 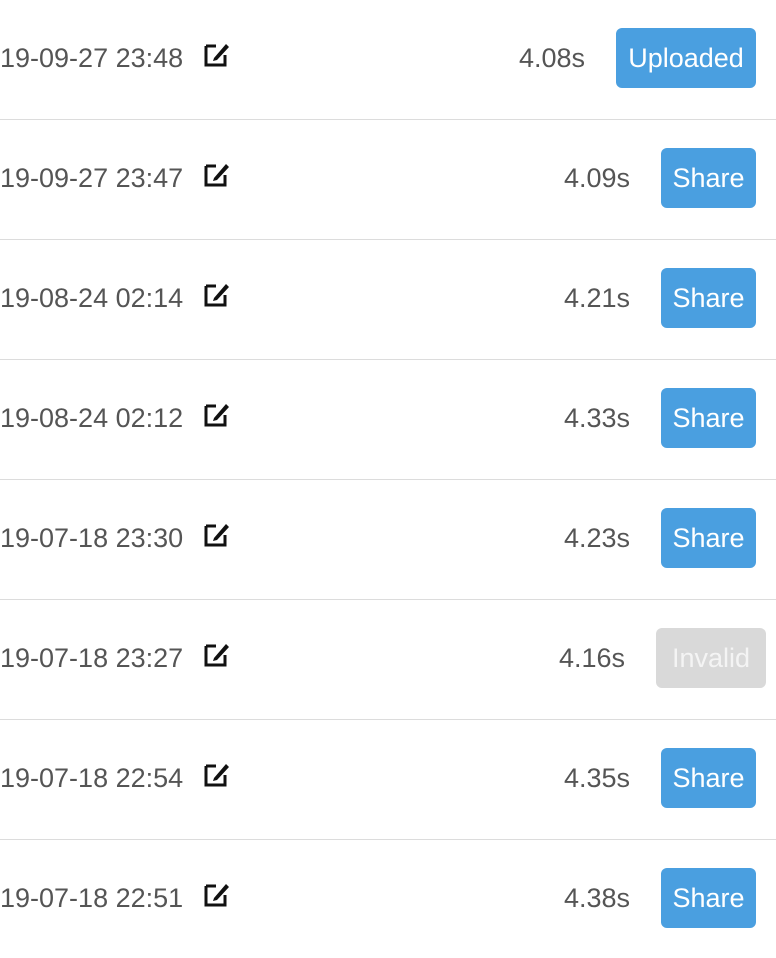 I want to click on record-date: 19-08-24 02:12, so click(x=92, y=418).